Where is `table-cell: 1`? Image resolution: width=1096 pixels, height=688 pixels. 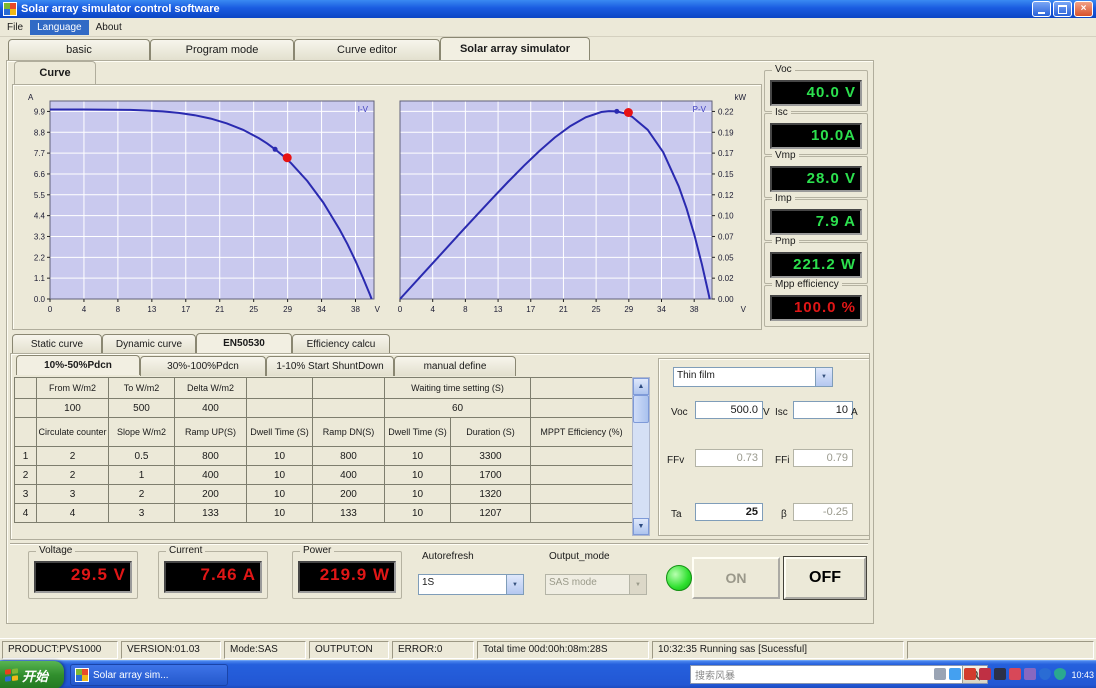
table-cell: 1 is located at coordinates (141, 475).